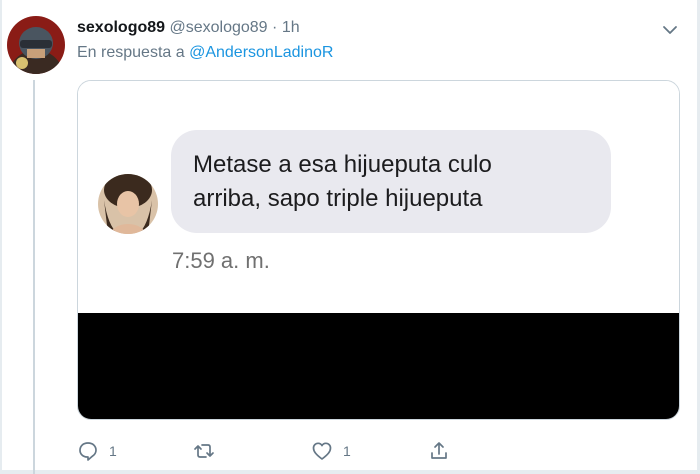 This screenshot has height=474, width=700. What do you see at coordinates (261, 52) in the screenshot?
I see `reply-user-link: @AndersonLadinoR` at bounding box center [261, 52].